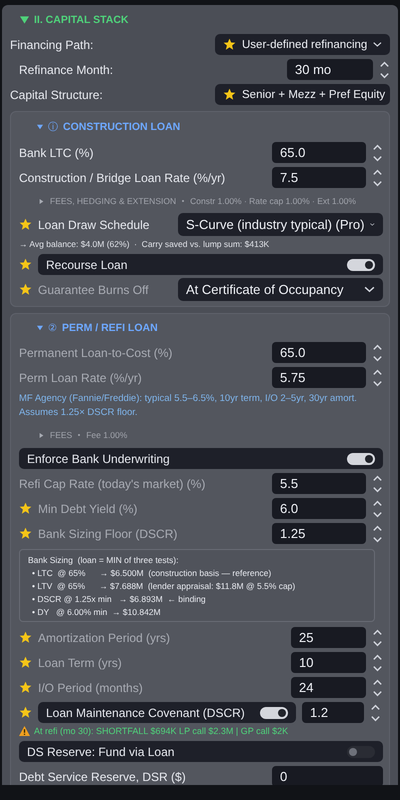  Describe the element at coordinates (119, 599) in the screenshot. I see `sizing-line: • DSCR @ 1.25x min → $6.893M ← binding` at that location.